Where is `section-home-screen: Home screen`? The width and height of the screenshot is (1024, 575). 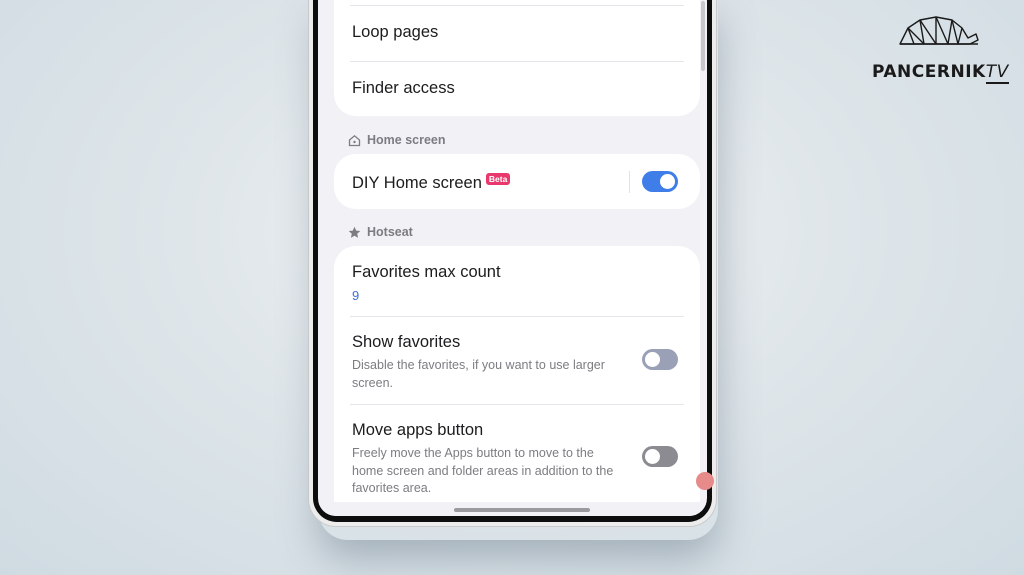
section-home-screen: Home screen is located at coordinates (397, 140).